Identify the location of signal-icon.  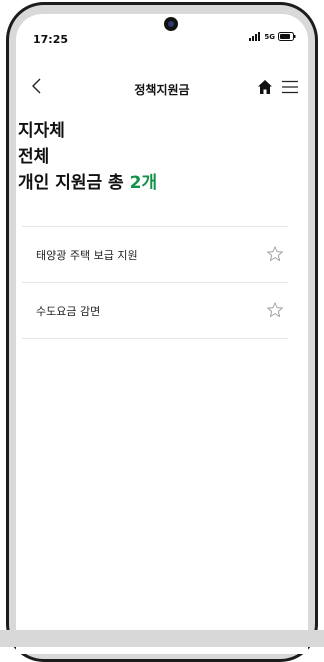
(255, 36).